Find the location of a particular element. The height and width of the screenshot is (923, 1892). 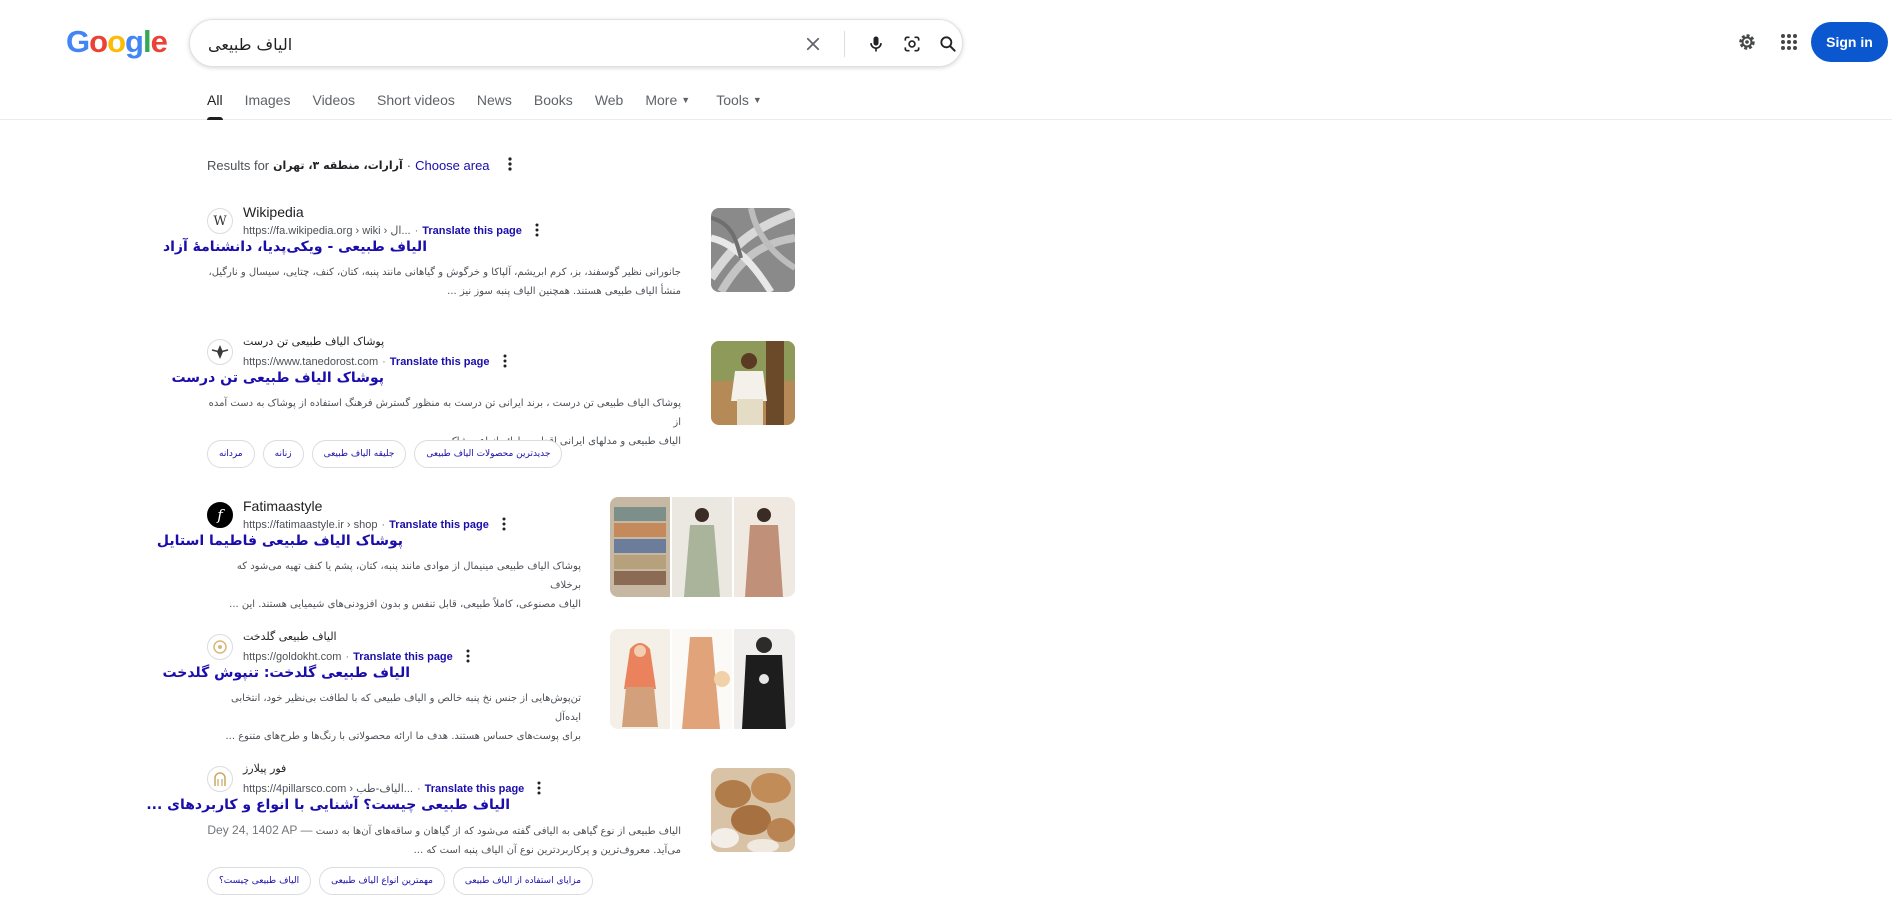

related-chip: زنانه is located at coordinates (283, 454).